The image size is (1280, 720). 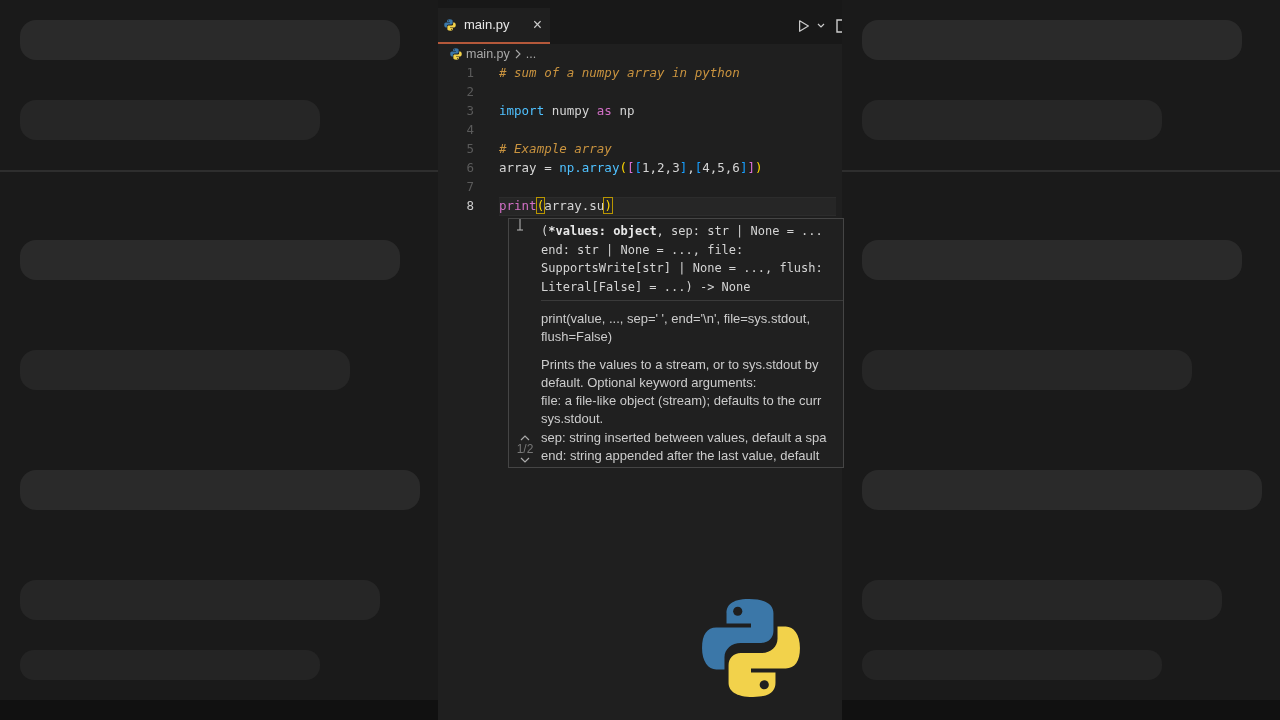 What do you see at coordinates (469, 73) in the screenshot?
I see `line-number: 1` at bounding box center [469, 73].